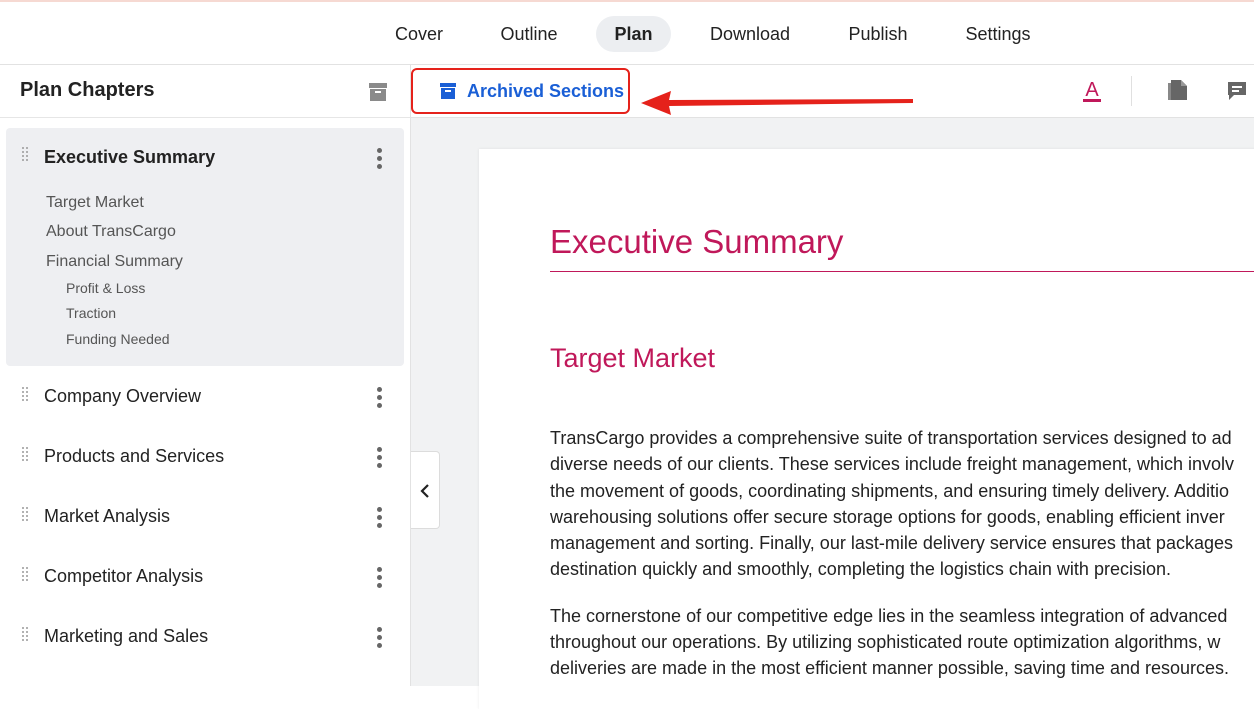 Image resolution: width=1254 pixels, height=709 pixels. I want to click on archive-icon, so click(448, 93).